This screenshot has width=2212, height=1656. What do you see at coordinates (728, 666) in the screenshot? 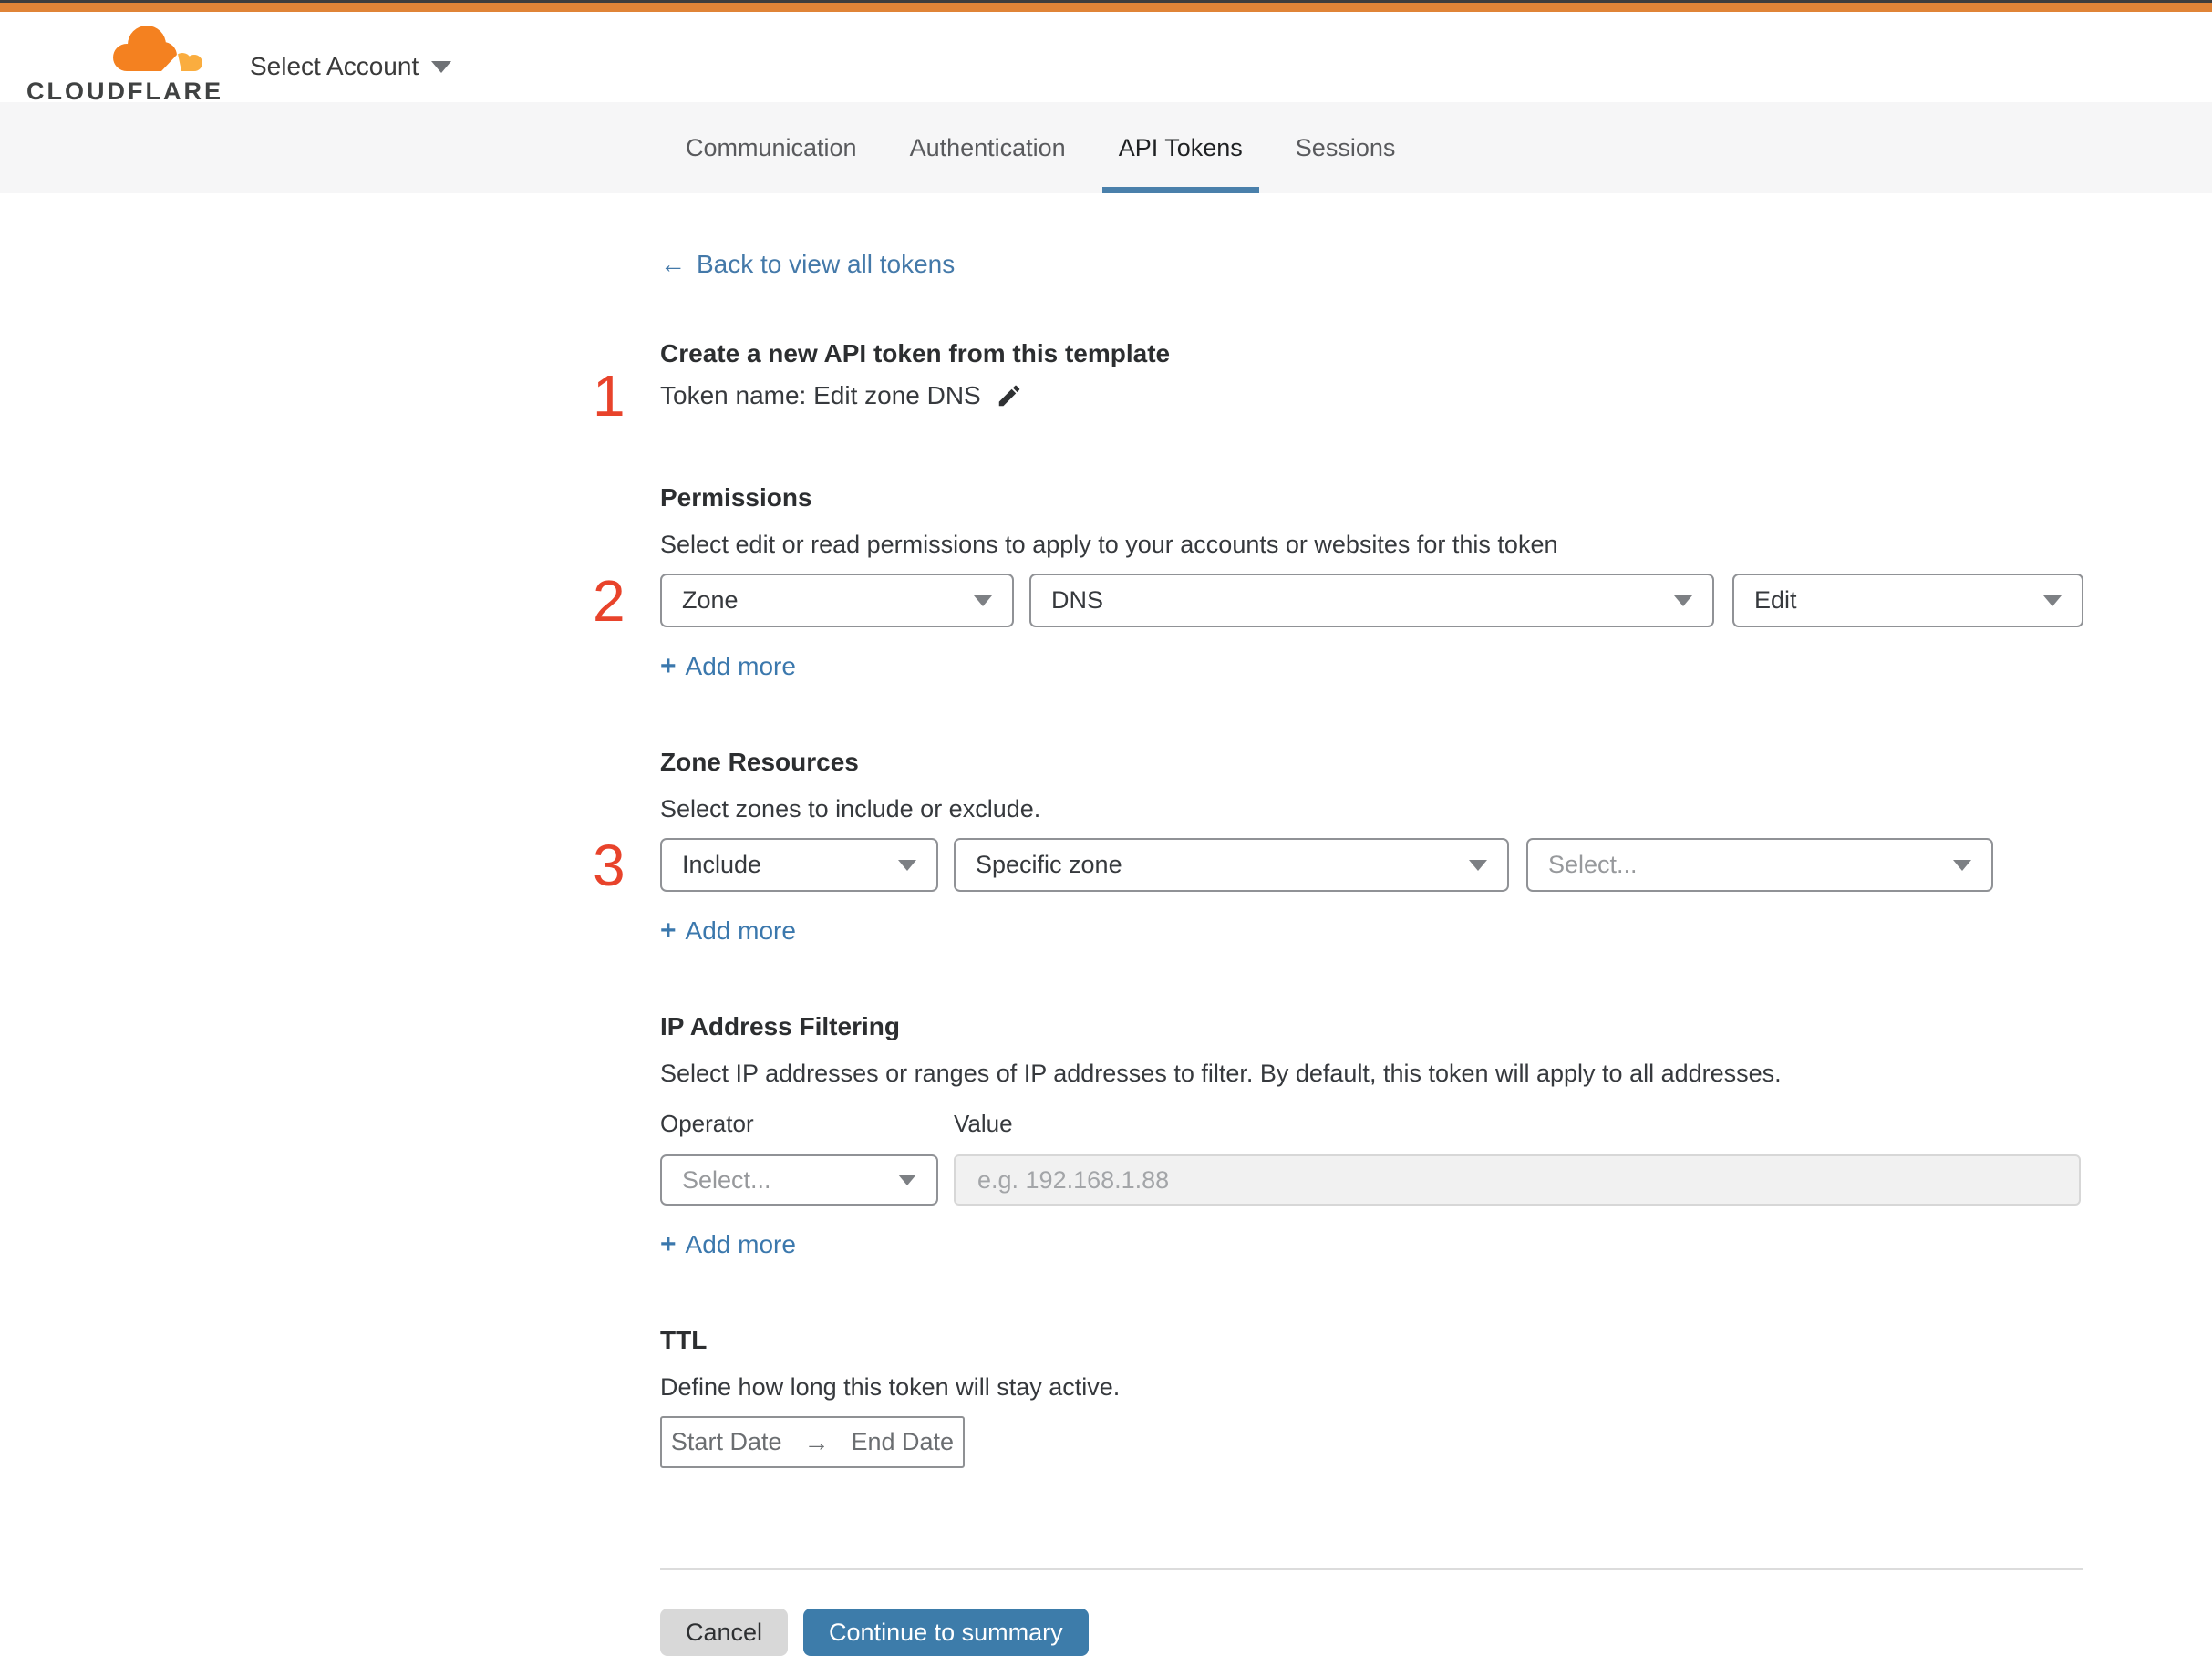
I see `permissions-add-more-link: + Add more` at bounding box center [728, 666].